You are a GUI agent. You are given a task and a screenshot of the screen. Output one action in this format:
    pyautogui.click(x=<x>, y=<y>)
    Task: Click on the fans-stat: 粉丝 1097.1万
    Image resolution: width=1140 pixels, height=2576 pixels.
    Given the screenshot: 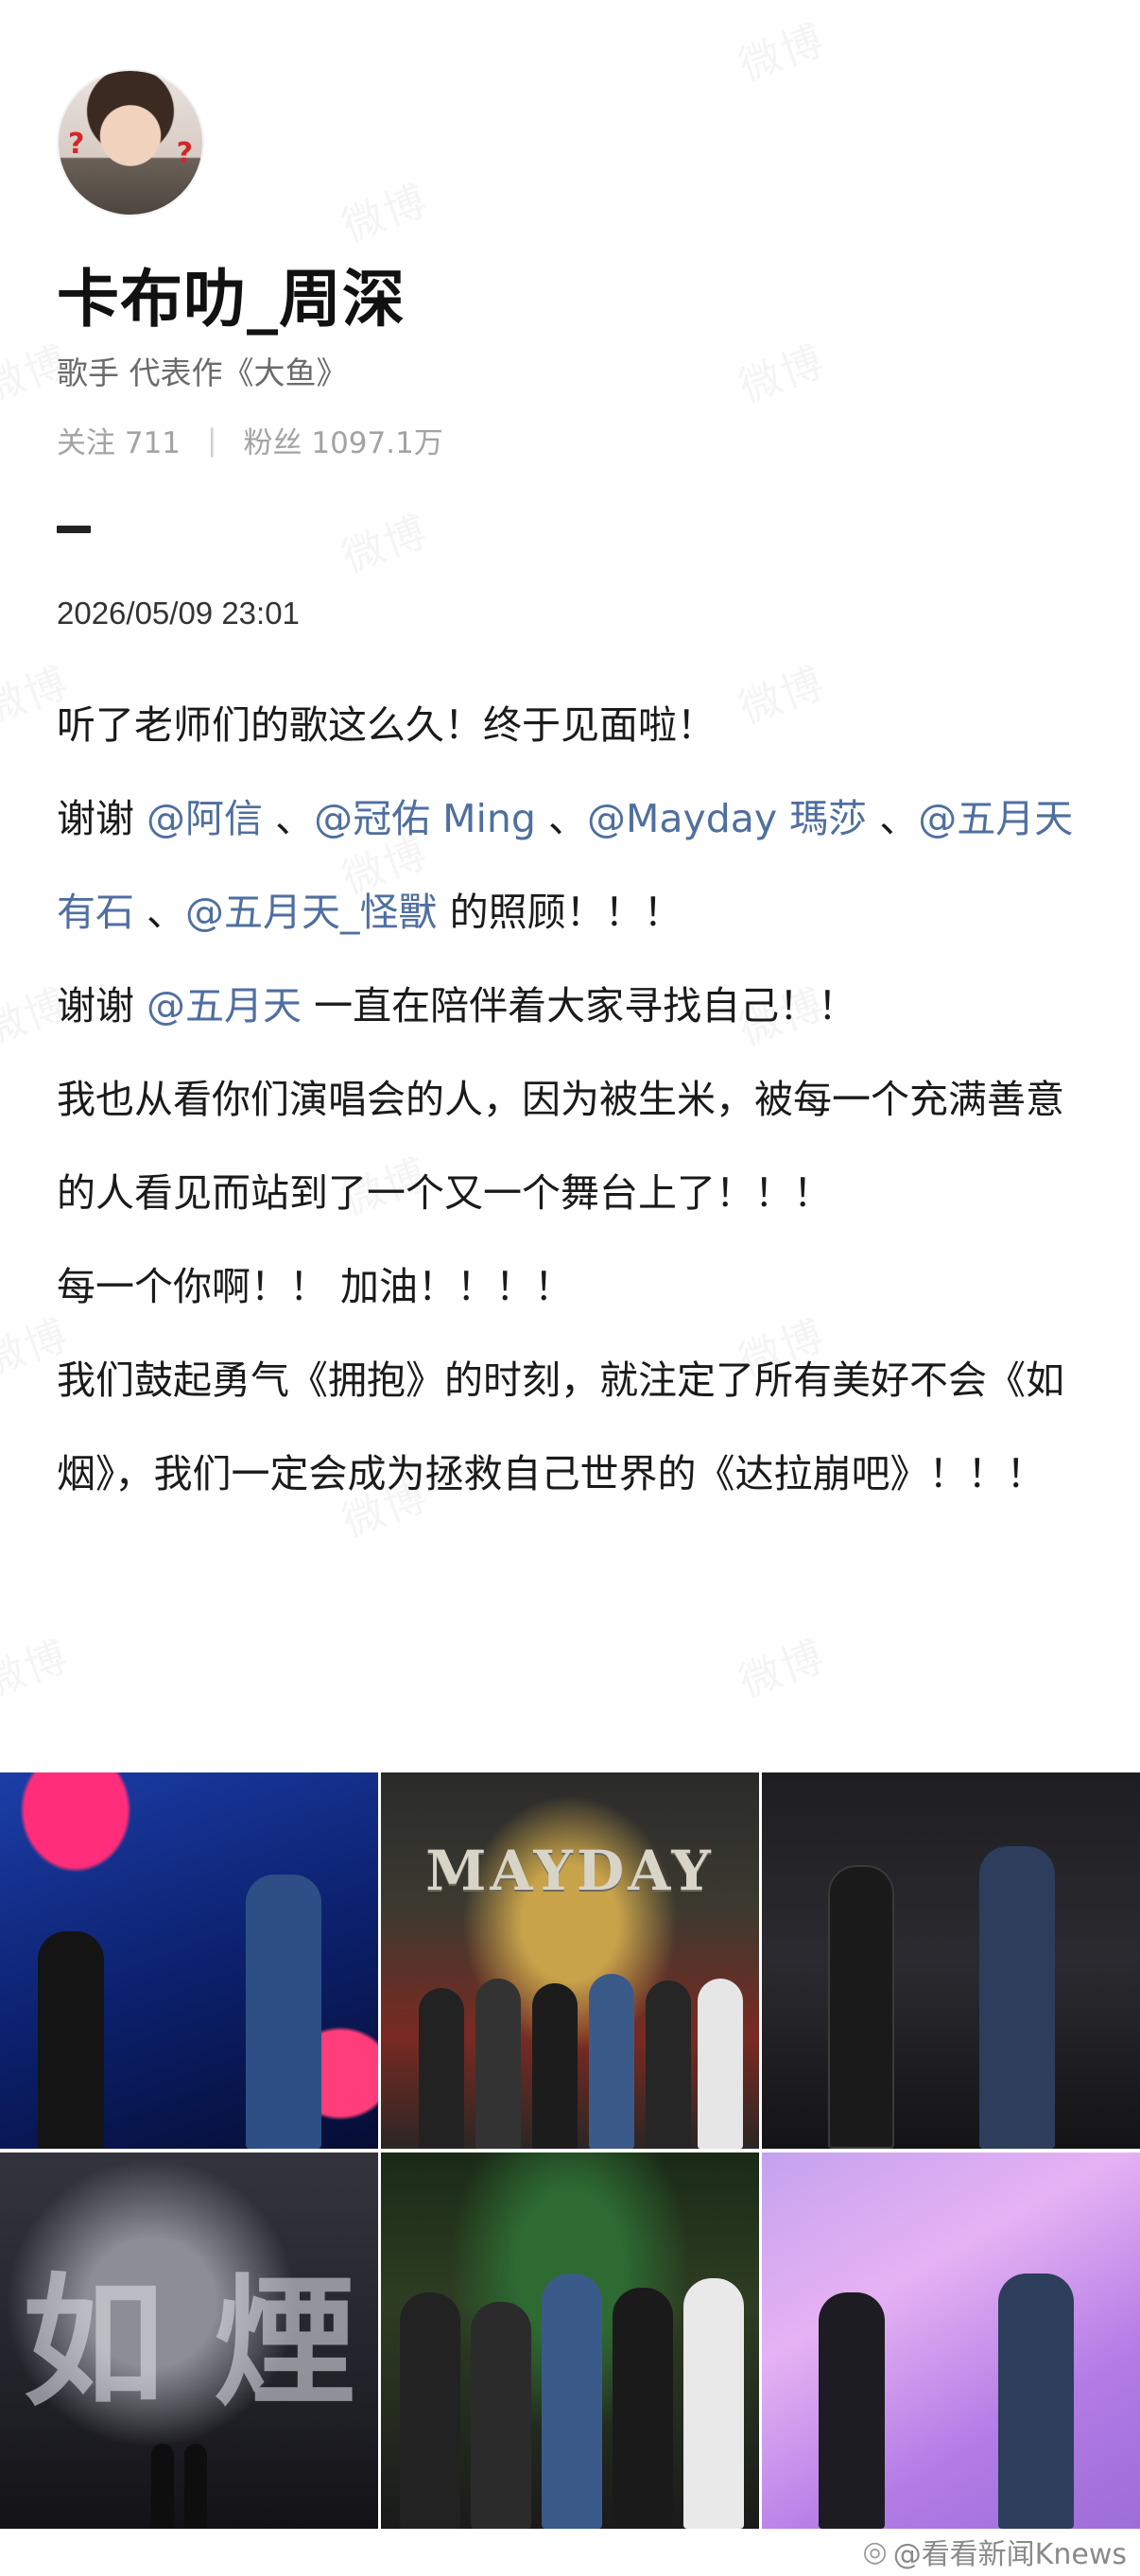 What is the action you would take?
    pyautogui.click(x=342, y=440)
    